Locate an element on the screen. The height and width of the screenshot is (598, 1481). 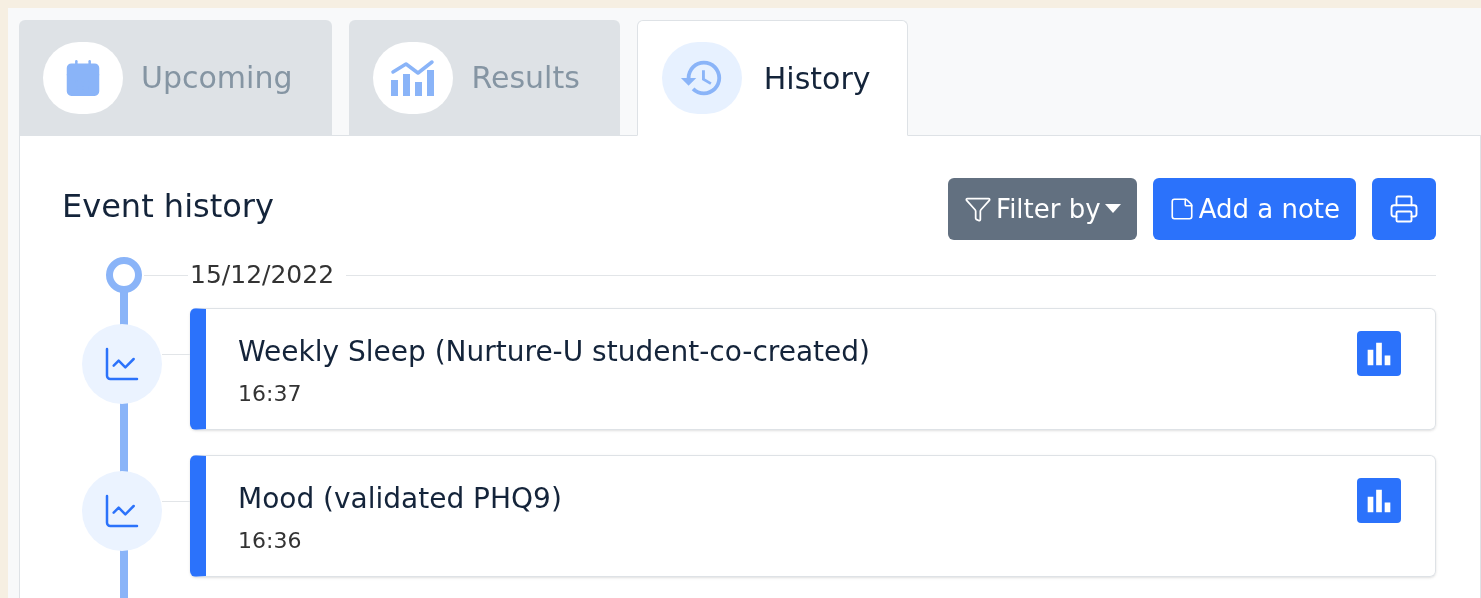
note-icon is located at coordinates (1181, 209).